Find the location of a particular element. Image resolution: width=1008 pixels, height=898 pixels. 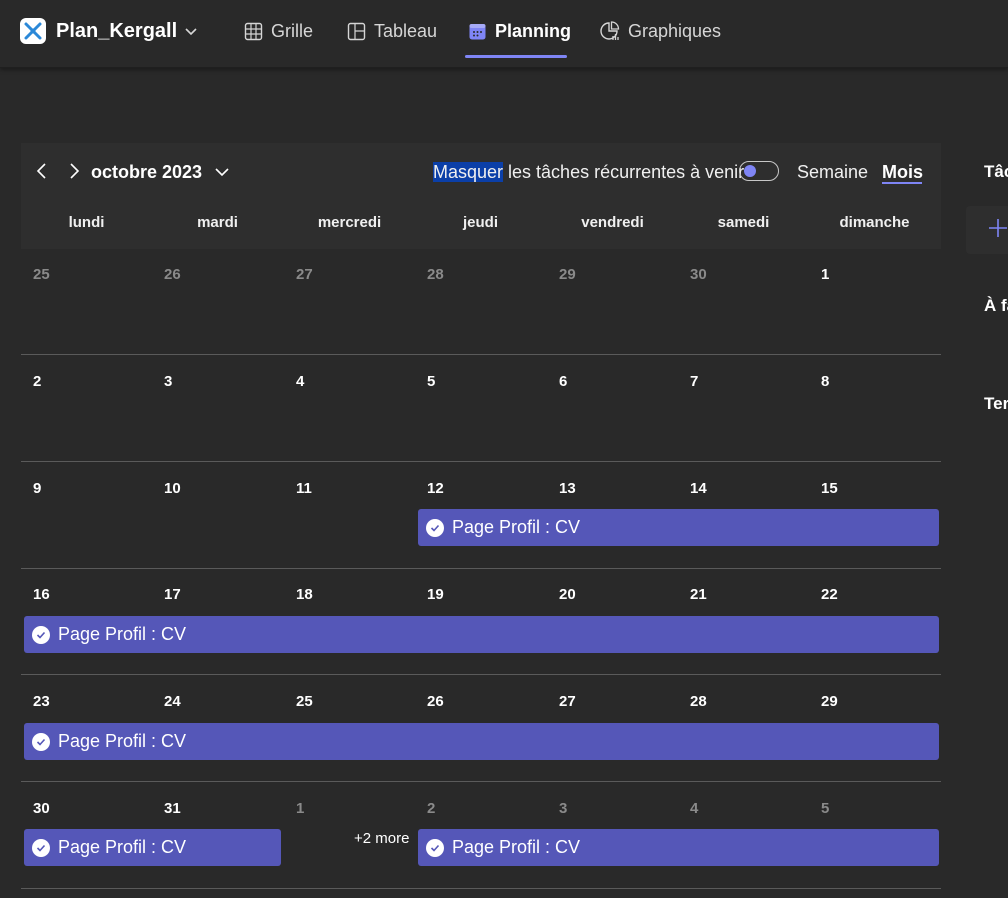

day-number: 11 is located at coordinates (304, 489).